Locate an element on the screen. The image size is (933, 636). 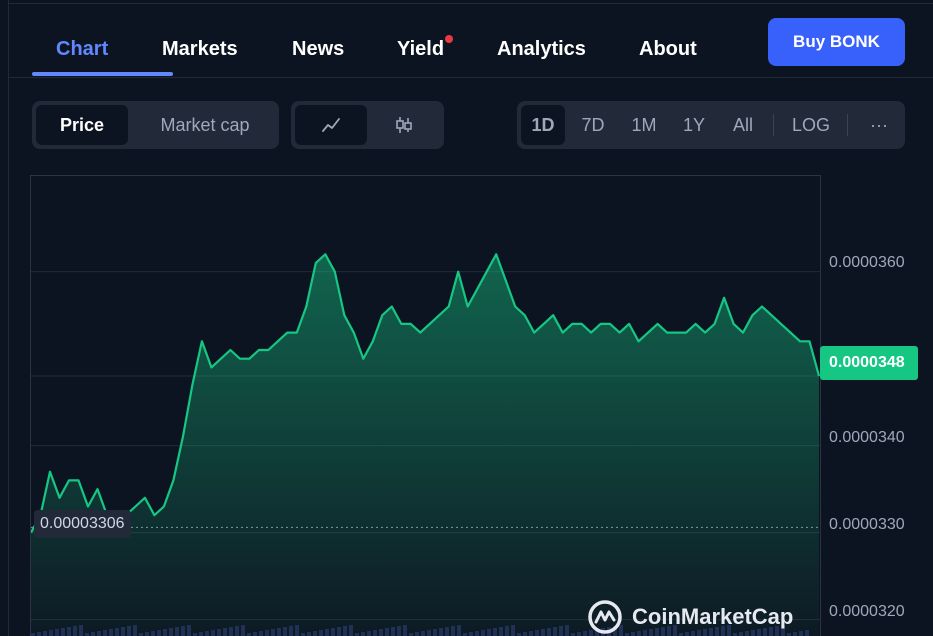
y-axis-tick: 0.0000330 is located at coordinates (867, 524).